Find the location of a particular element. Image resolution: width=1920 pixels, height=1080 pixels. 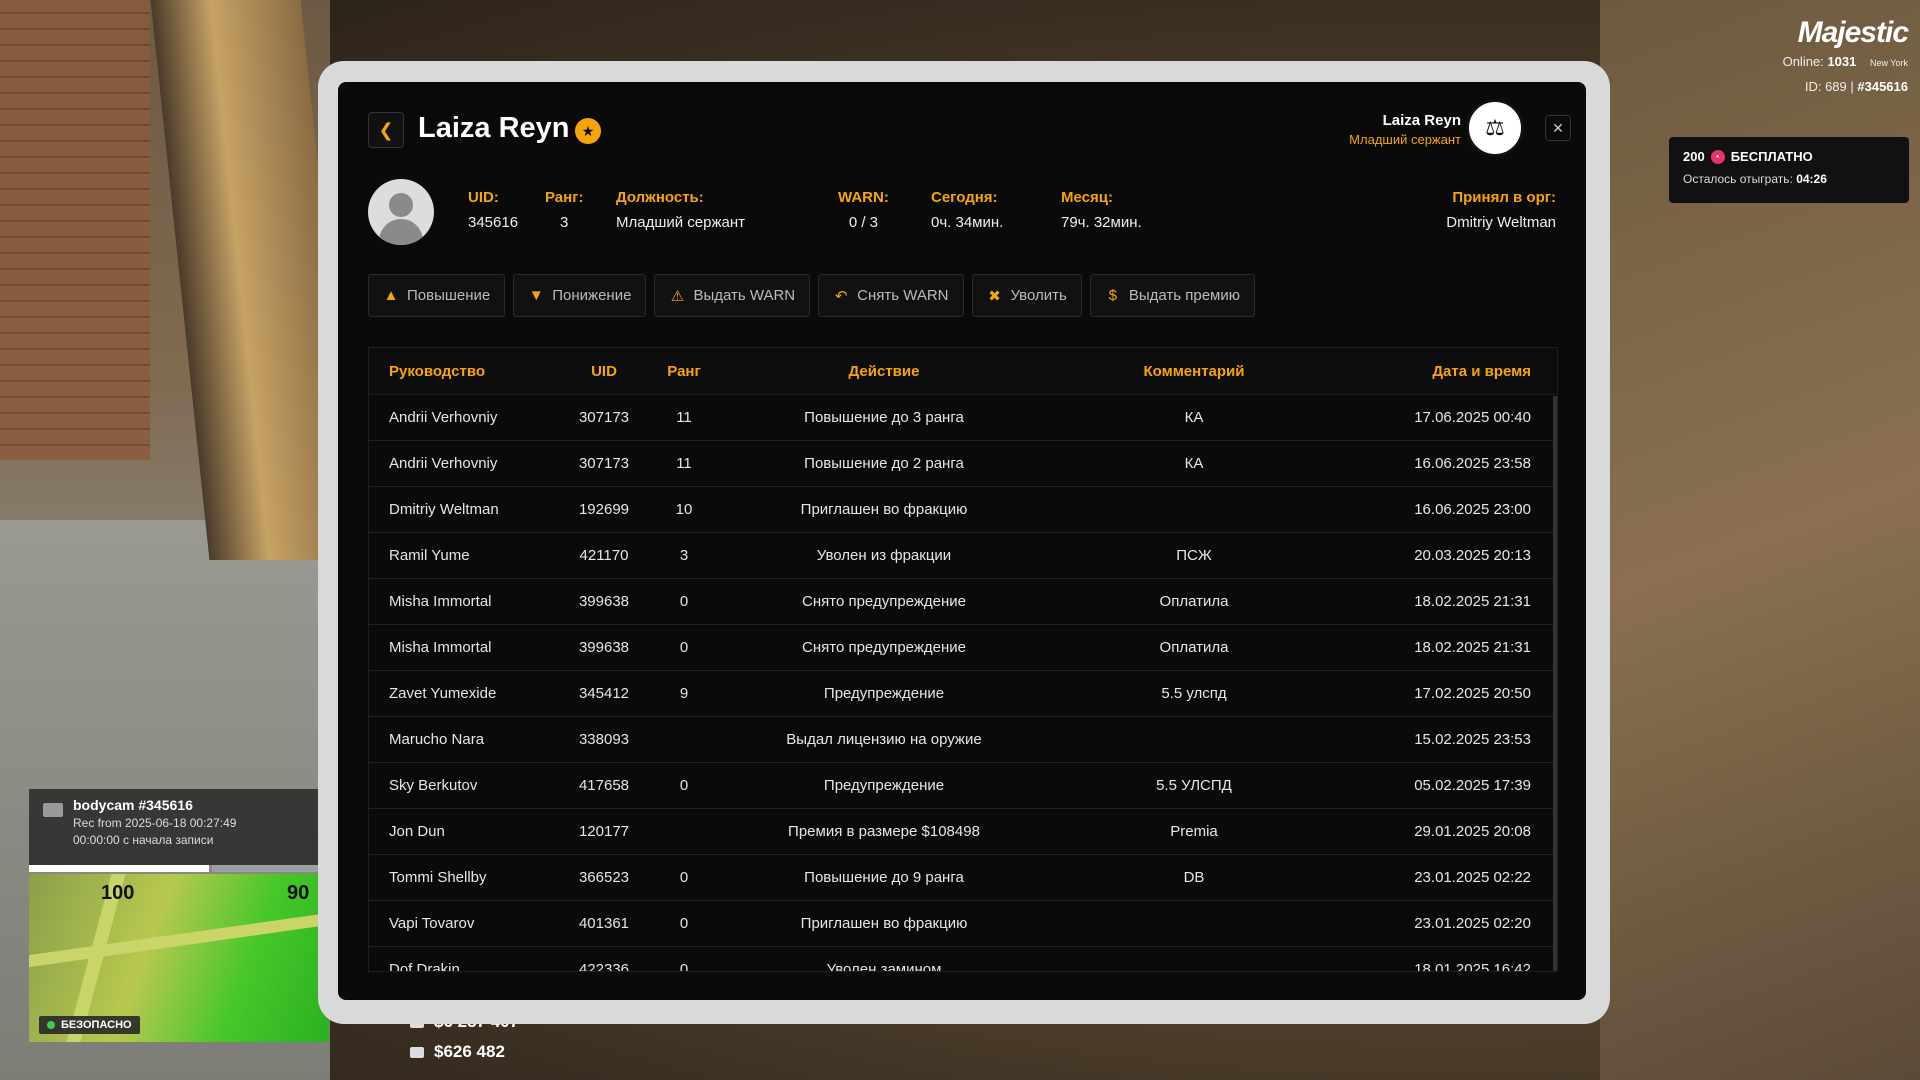

map-road is located at coordinates (179, 940).